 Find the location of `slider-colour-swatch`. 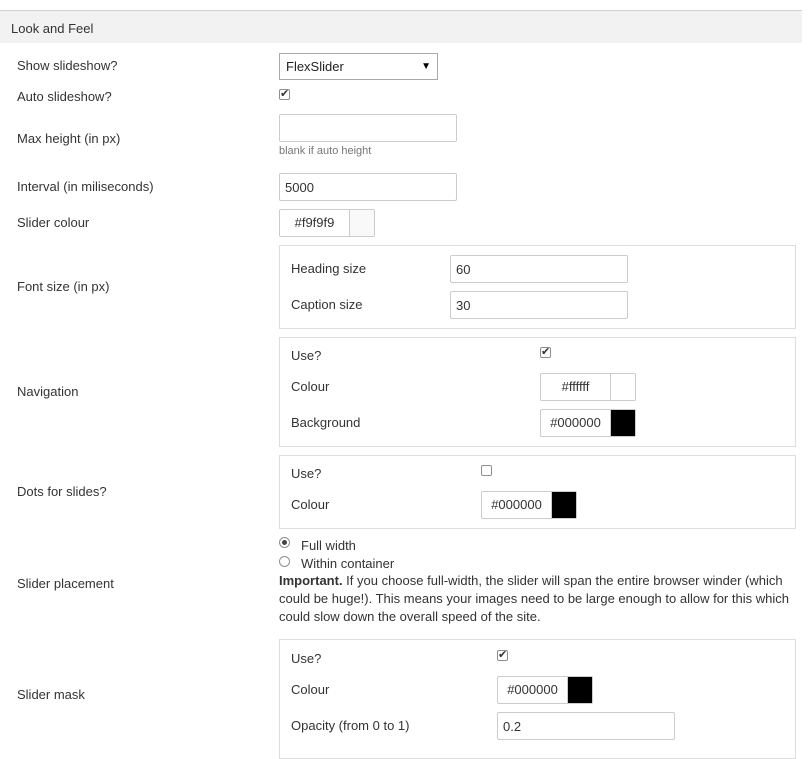

slider-colour-swatch is located at coordinates (362, 223).